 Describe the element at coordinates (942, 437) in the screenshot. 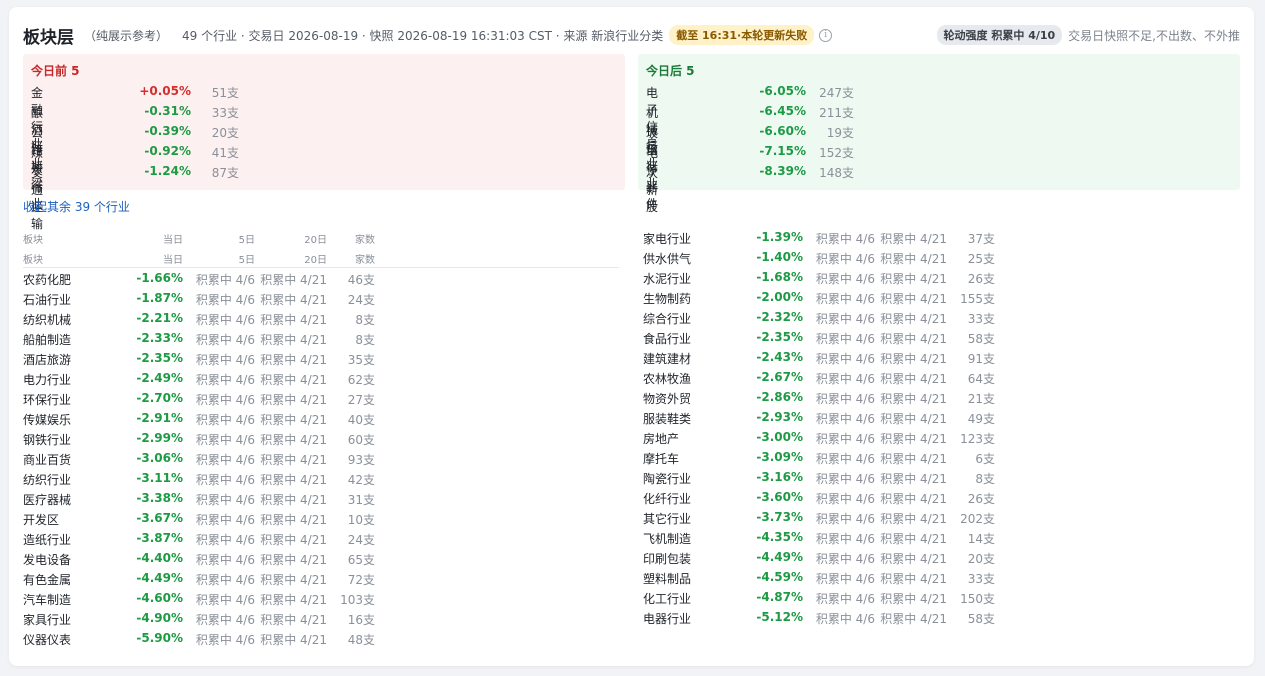

I see `table-row: 房地产 -3.00% 积累中 4/6 积累中 4/21 123支` at that location.